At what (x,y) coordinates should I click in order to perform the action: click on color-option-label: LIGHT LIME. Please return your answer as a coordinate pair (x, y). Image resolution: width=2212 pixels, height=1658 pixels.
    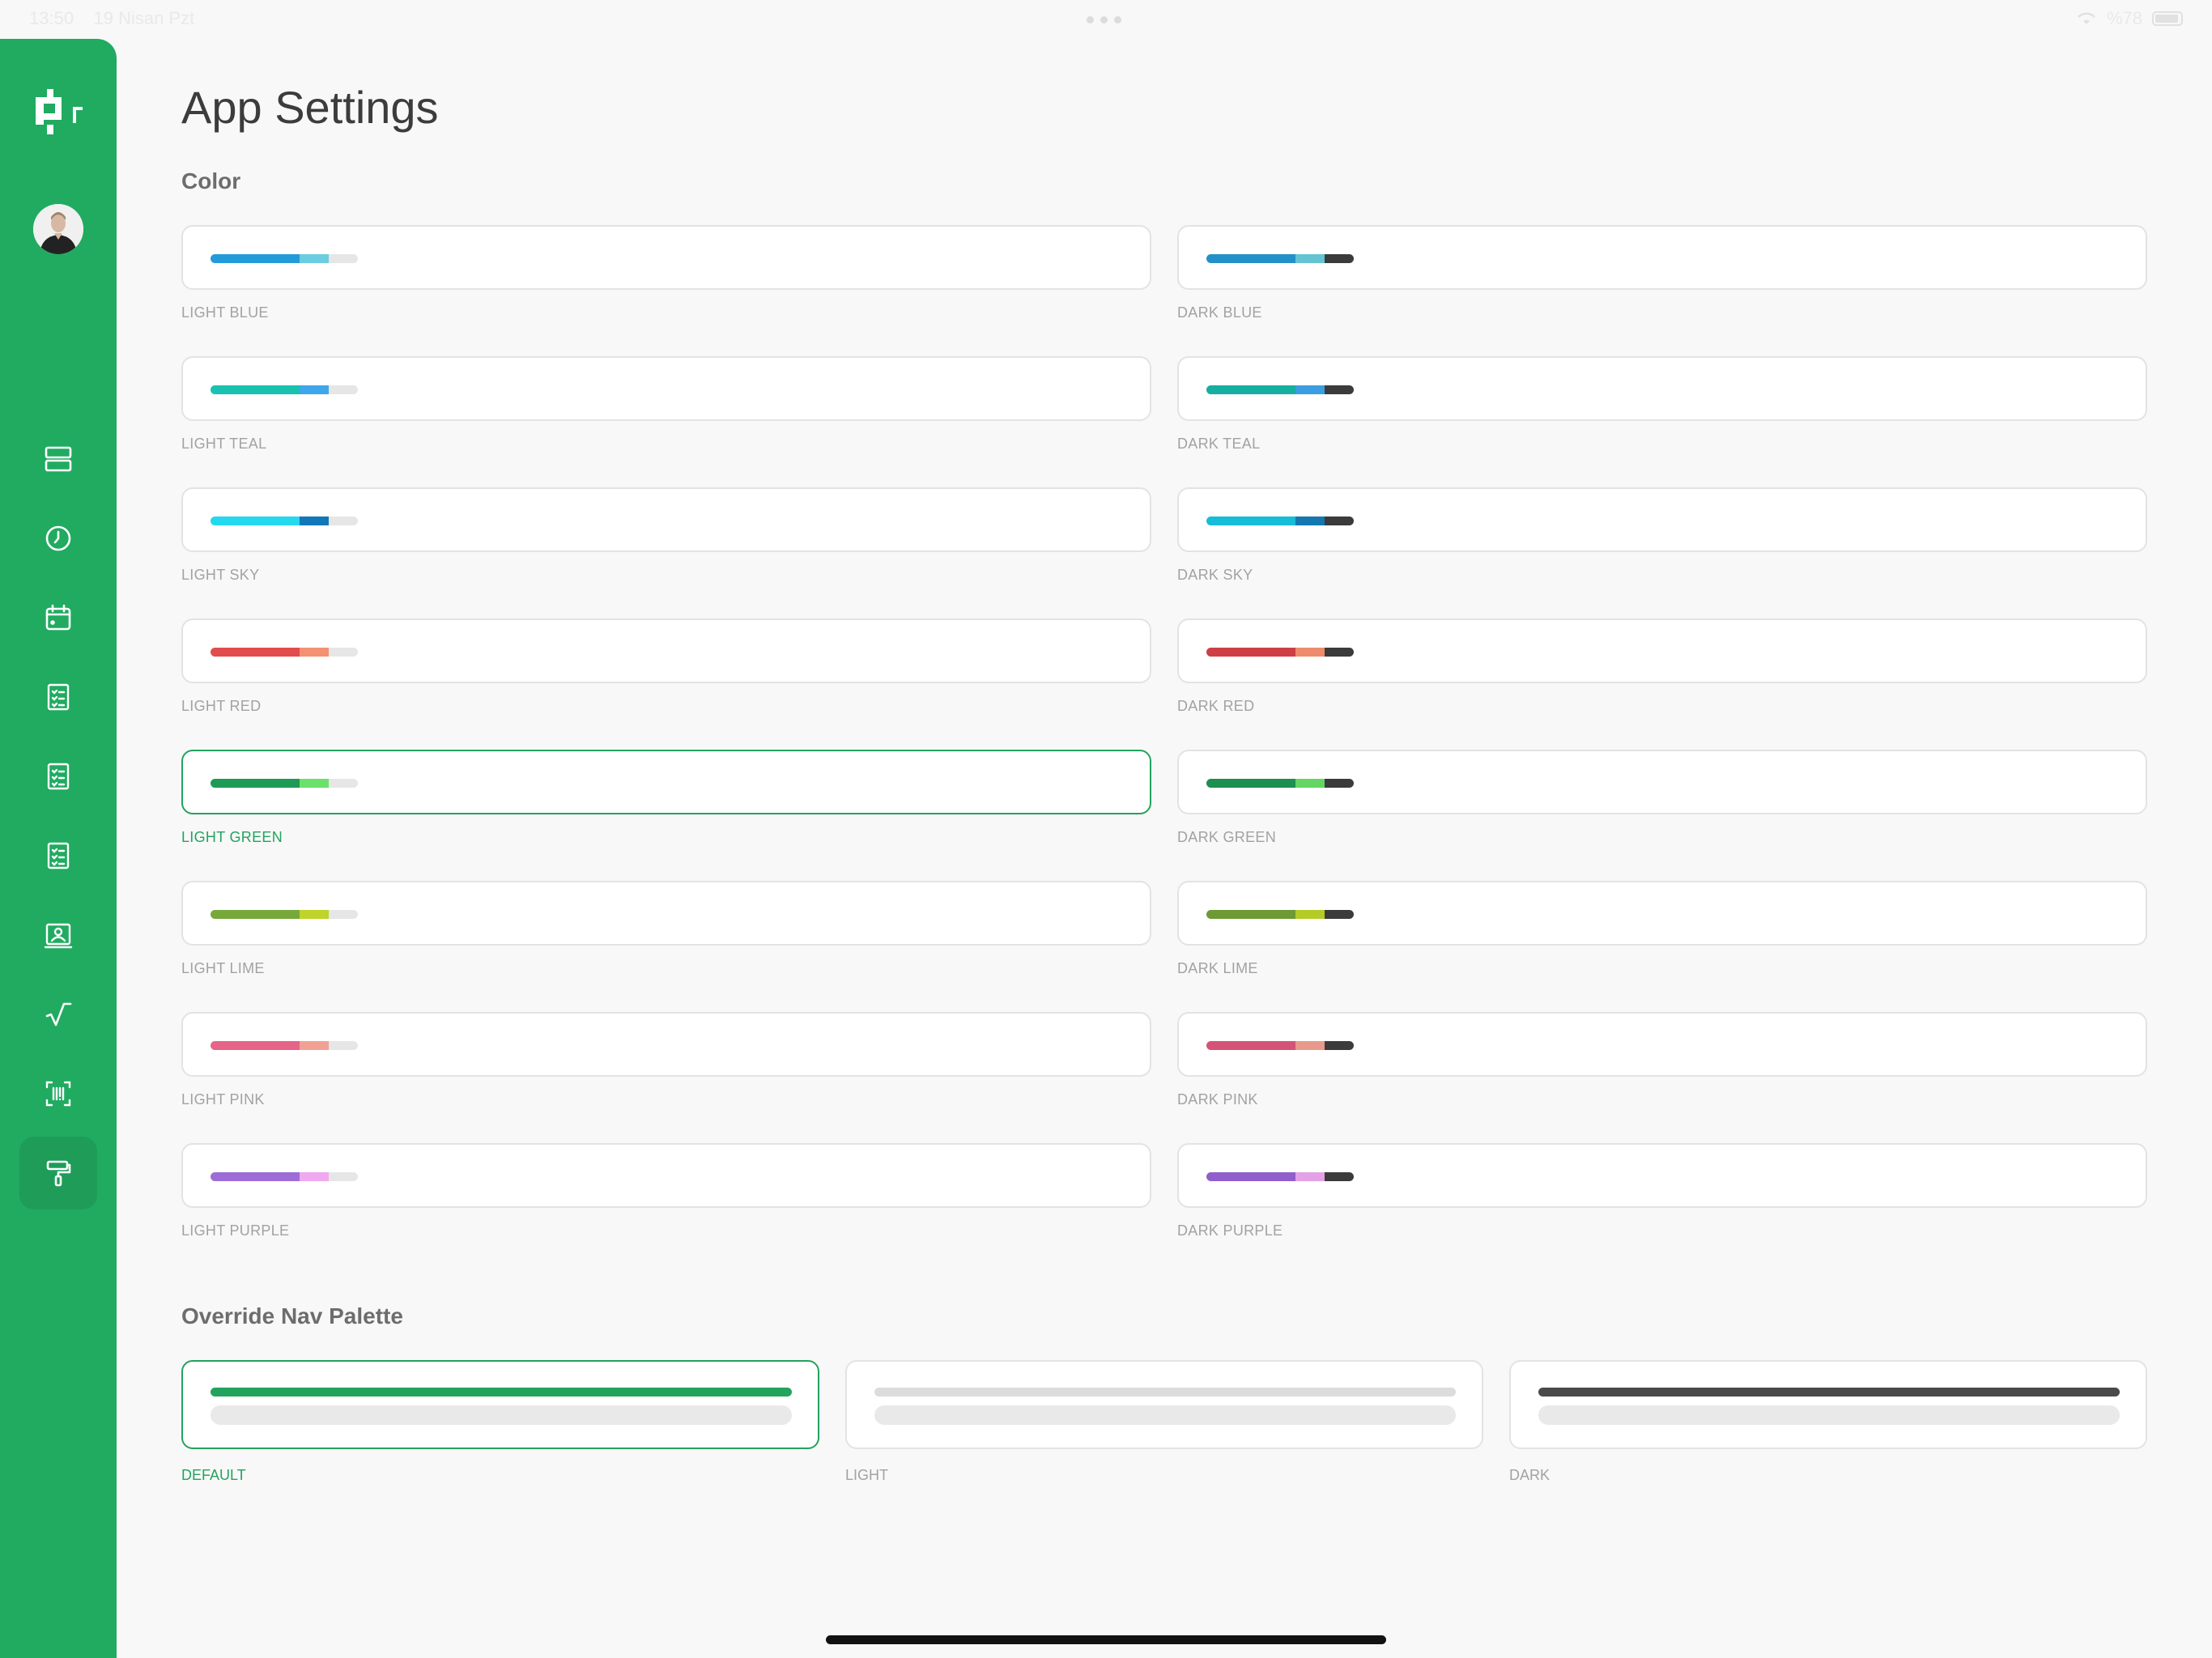
    Looking at the image, I should click on (223, 968).